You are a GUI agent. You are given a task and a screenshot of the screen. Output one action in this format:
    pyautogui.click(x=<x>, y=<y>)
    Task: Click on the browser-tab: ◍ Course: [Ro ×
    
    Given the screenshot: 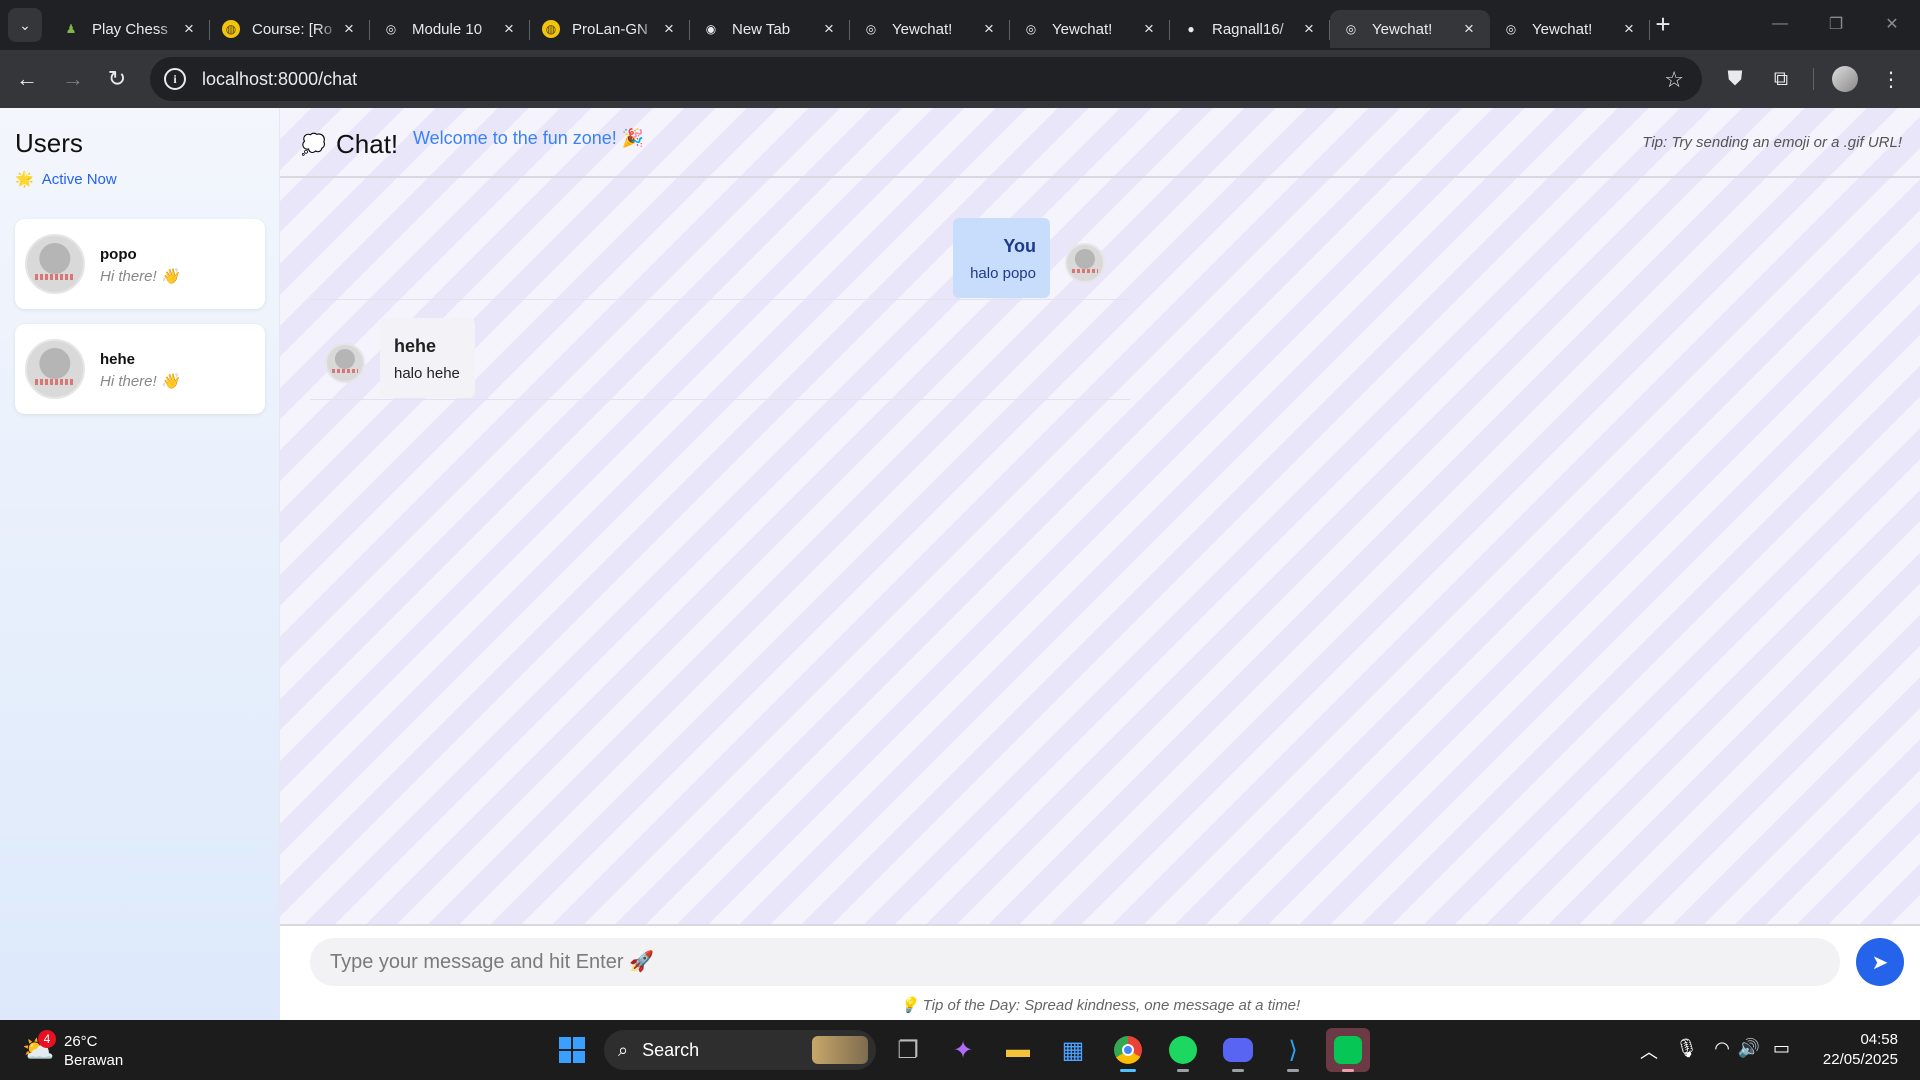 What is the action you would take?
    pyautogui.click(x=290, y=29)
    